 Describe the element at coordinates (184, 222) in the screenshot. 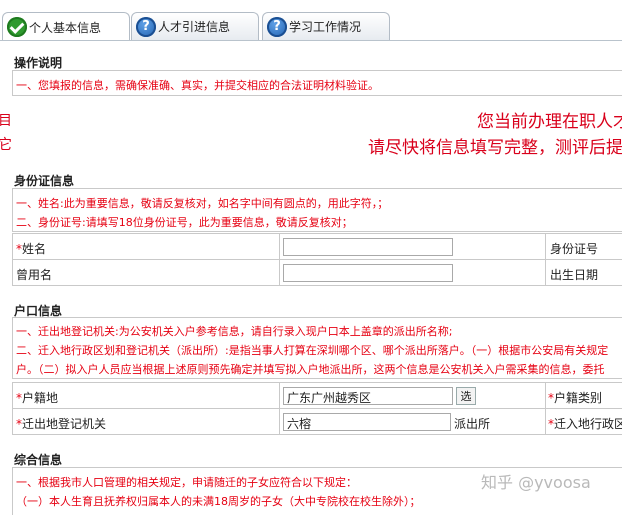

I see `id-note-2: 二、身份证号:请填写18位身份证号，此为重要信息，敬请反复核对；` at that location.